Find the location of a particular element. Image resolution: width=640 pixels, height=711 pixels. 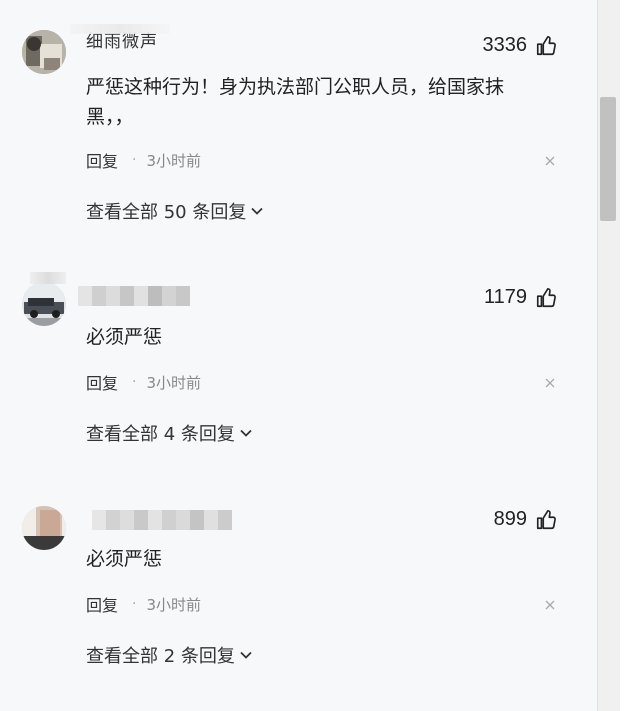

like-group: 3336 is located at coordinates (520, 45).